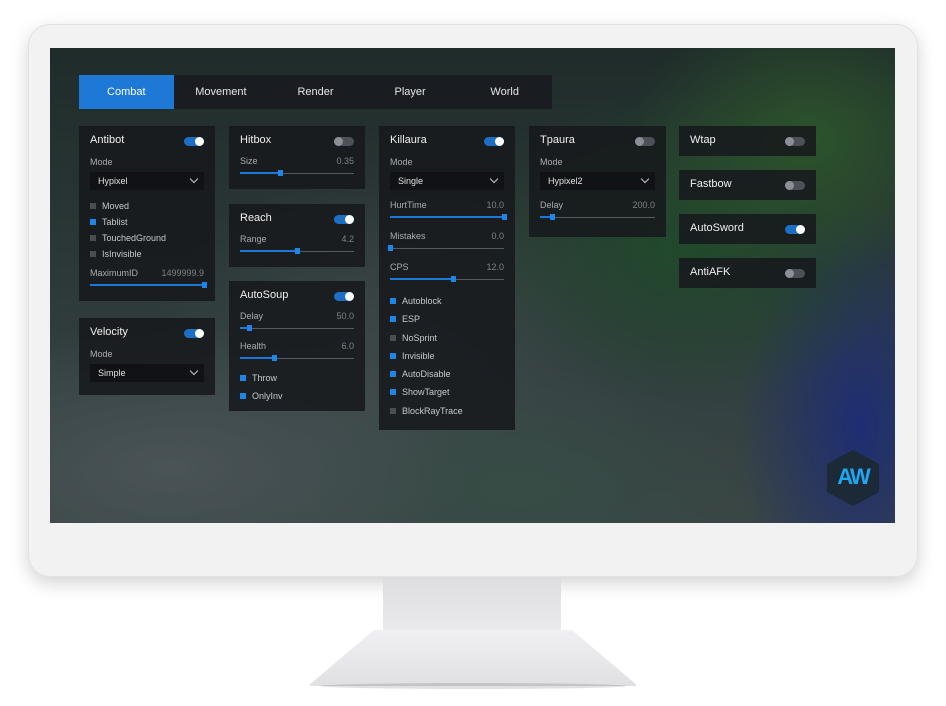 The width and height of the screenshot is (946, 706). Describe the element at coordinates (116, 206) in the screenshot. I see `option-label: Moved` at that location.